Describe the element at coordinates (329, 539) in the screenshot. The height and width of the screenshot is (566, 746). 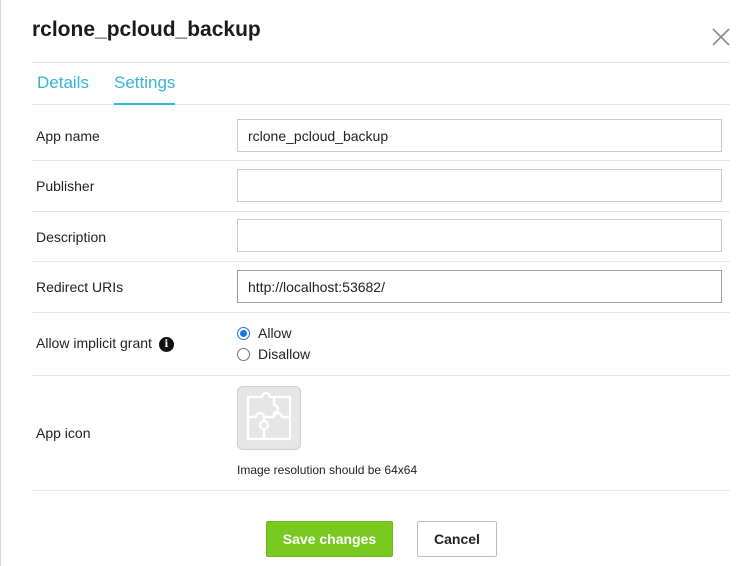
I see `save-changes-button: Save changes` at that location.